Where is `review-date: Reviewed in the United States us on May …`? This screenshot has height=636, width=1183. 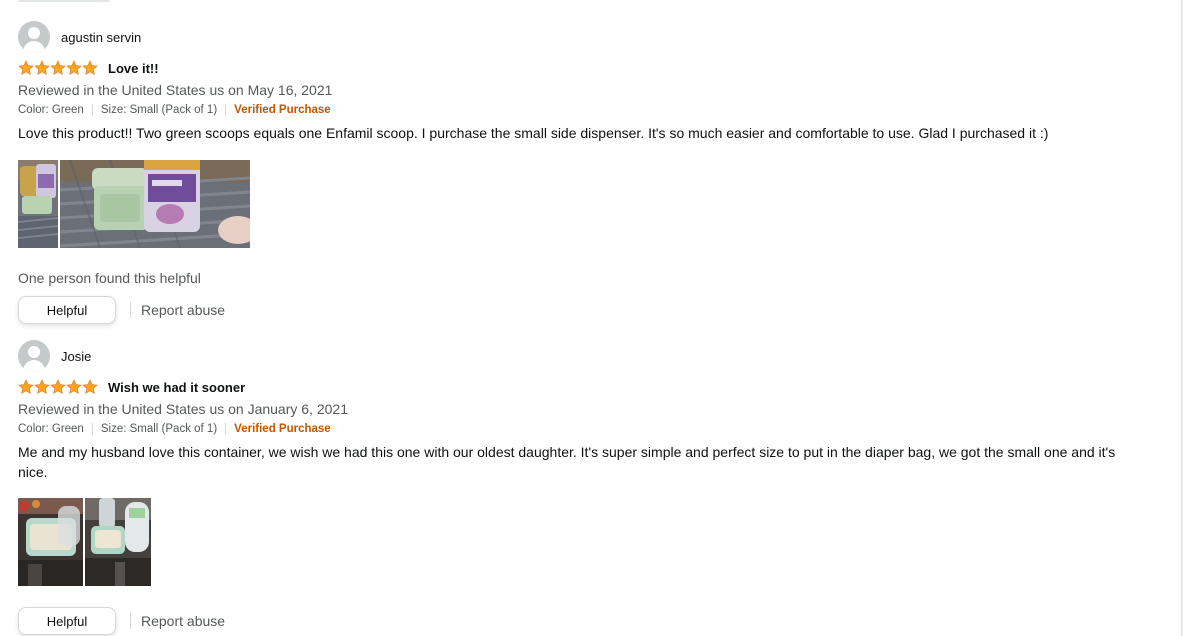
review-date: Reviewed in the United States us on May … is located at coordinates (175, 90).